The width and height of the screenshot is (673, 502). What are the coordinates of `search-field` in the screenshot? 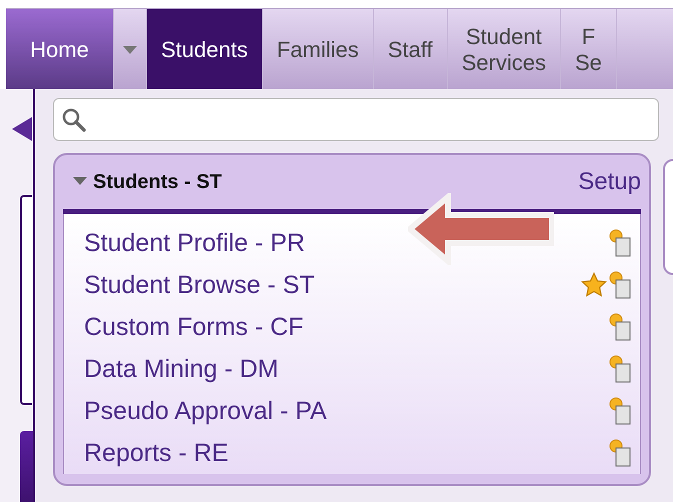 It's located at (356, 119).